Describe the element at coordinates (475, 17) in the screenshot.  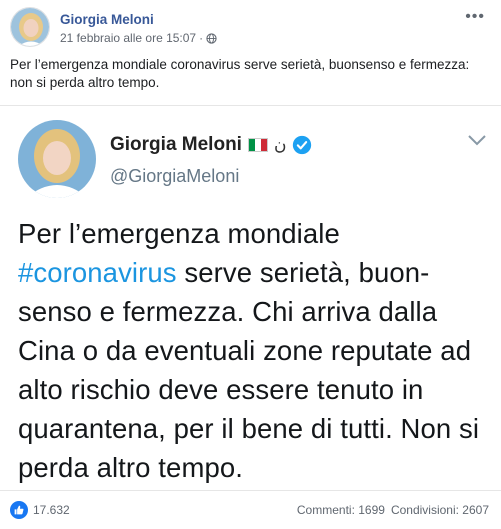
I see `more-options-icon: •••` at that location.